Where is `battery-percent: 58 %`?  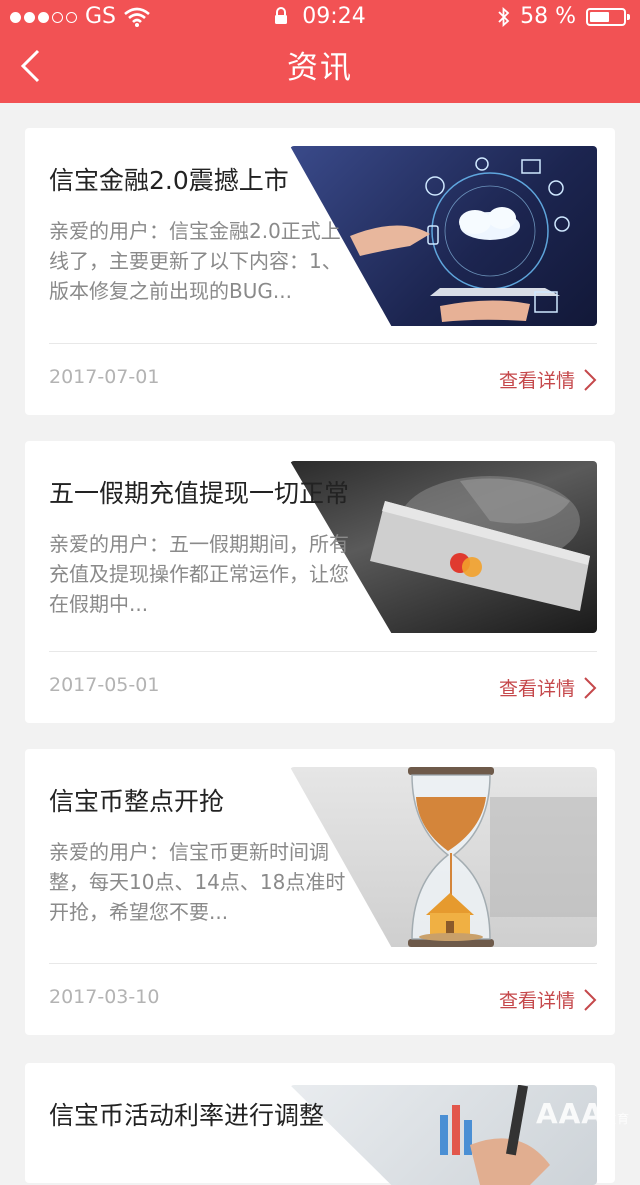
battery-percent: 58 % is located at coordinates (548, 16).